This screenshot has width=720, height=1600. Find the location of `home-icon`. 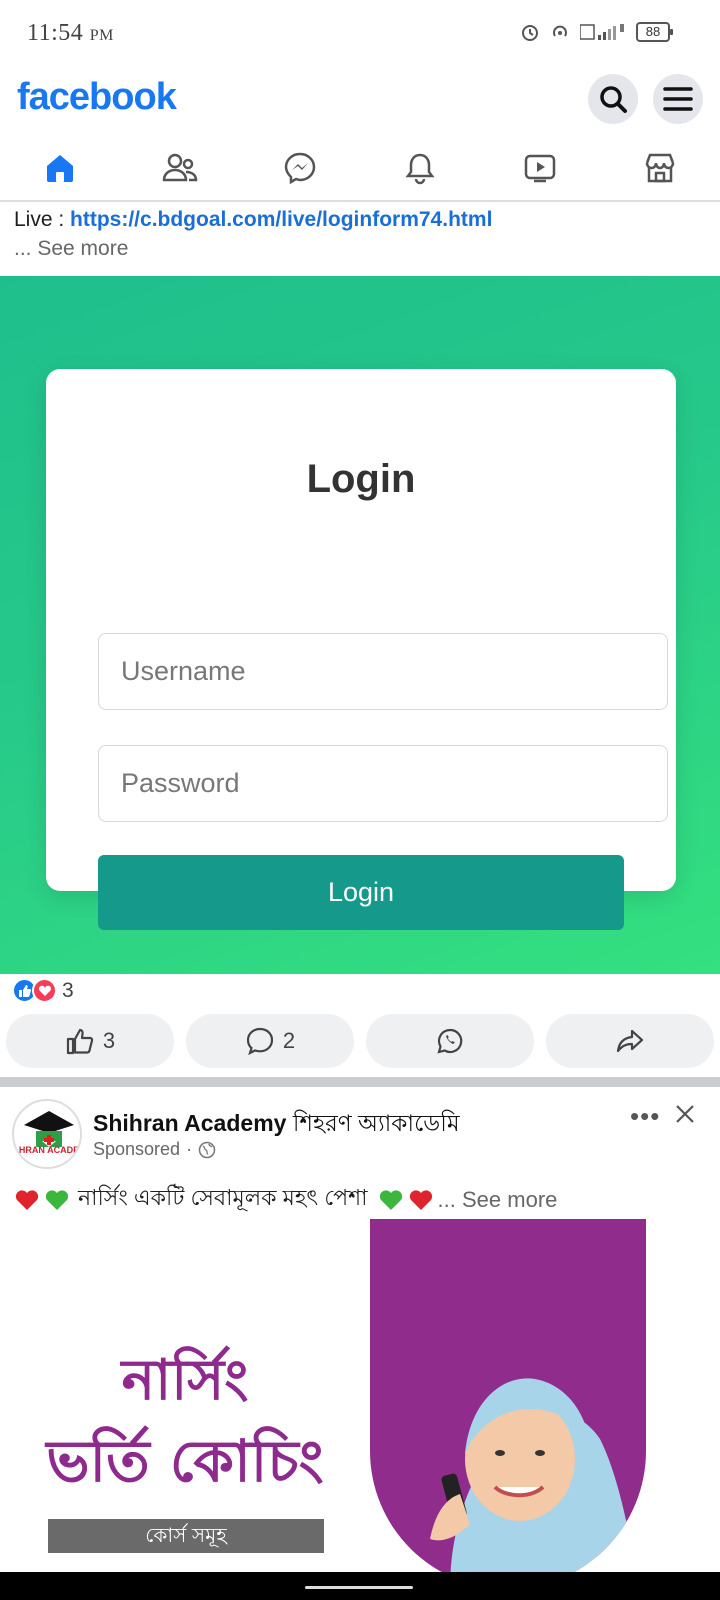

home-icon is located at coordinates (60, 168).